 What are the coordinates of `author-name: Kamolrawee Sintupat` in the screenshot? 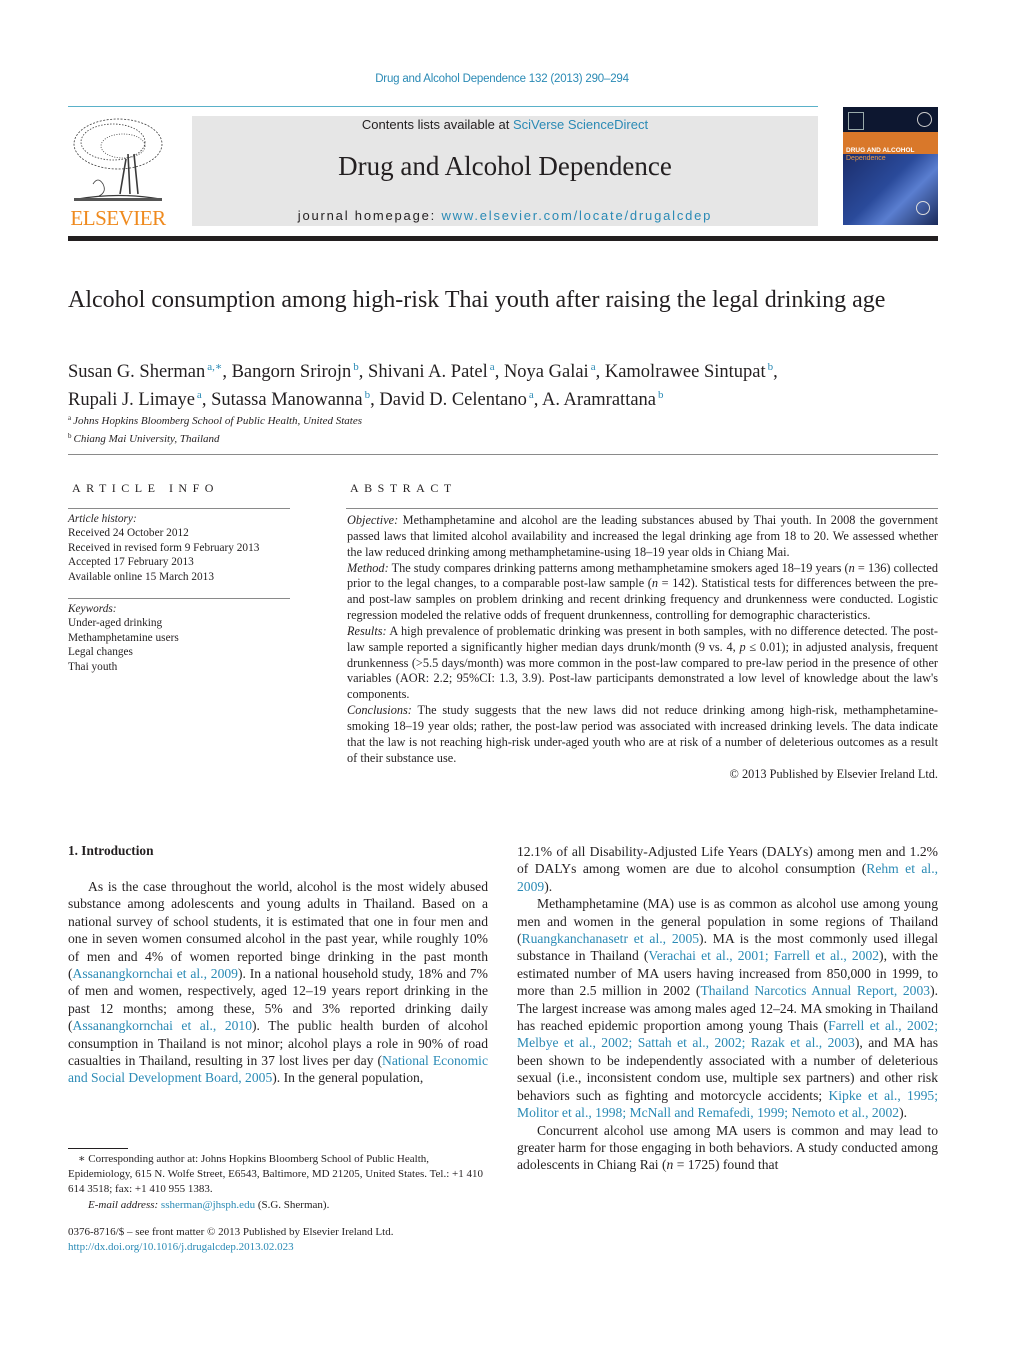 It's located at (685, 372).